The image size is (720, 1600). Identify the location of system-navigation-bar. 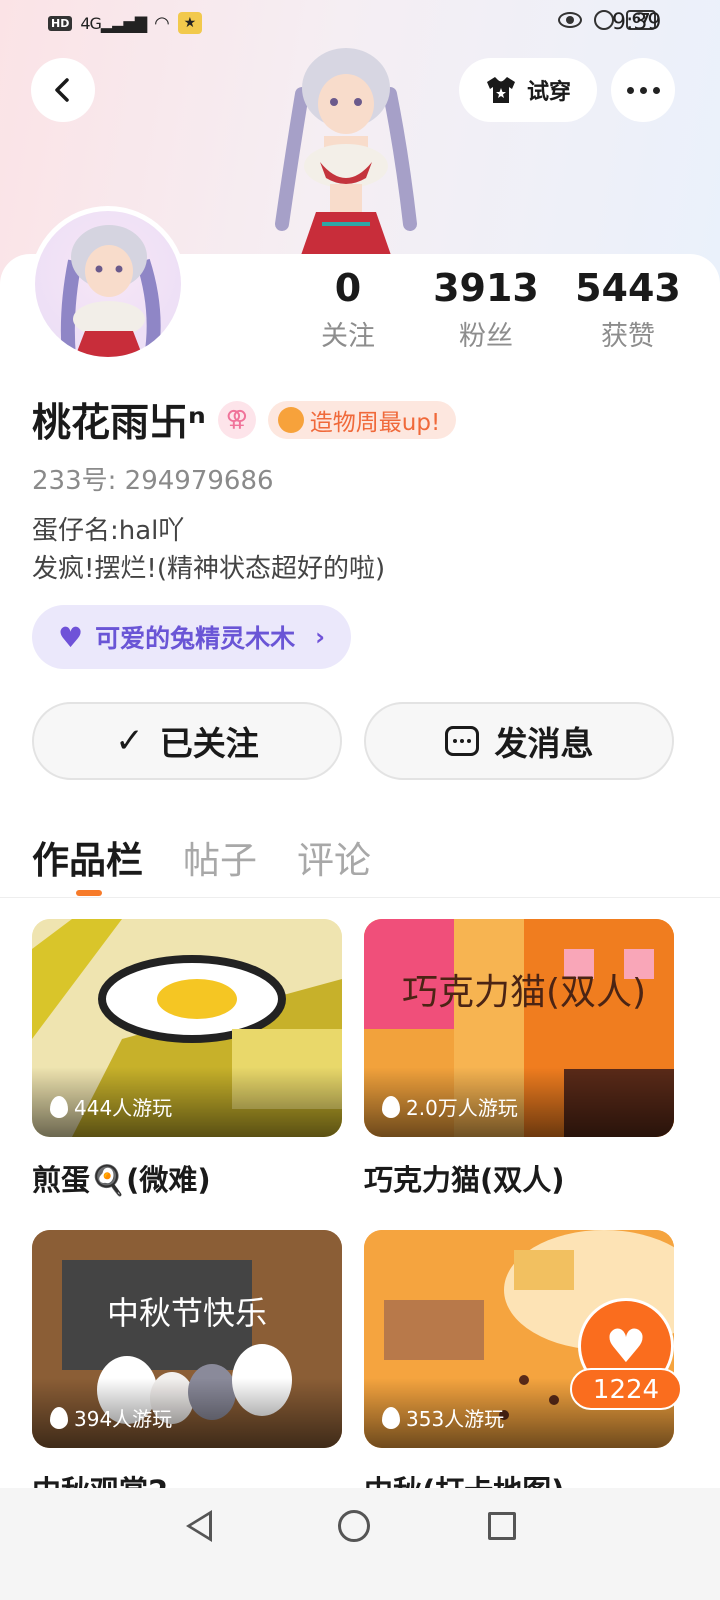
(360, 1544).